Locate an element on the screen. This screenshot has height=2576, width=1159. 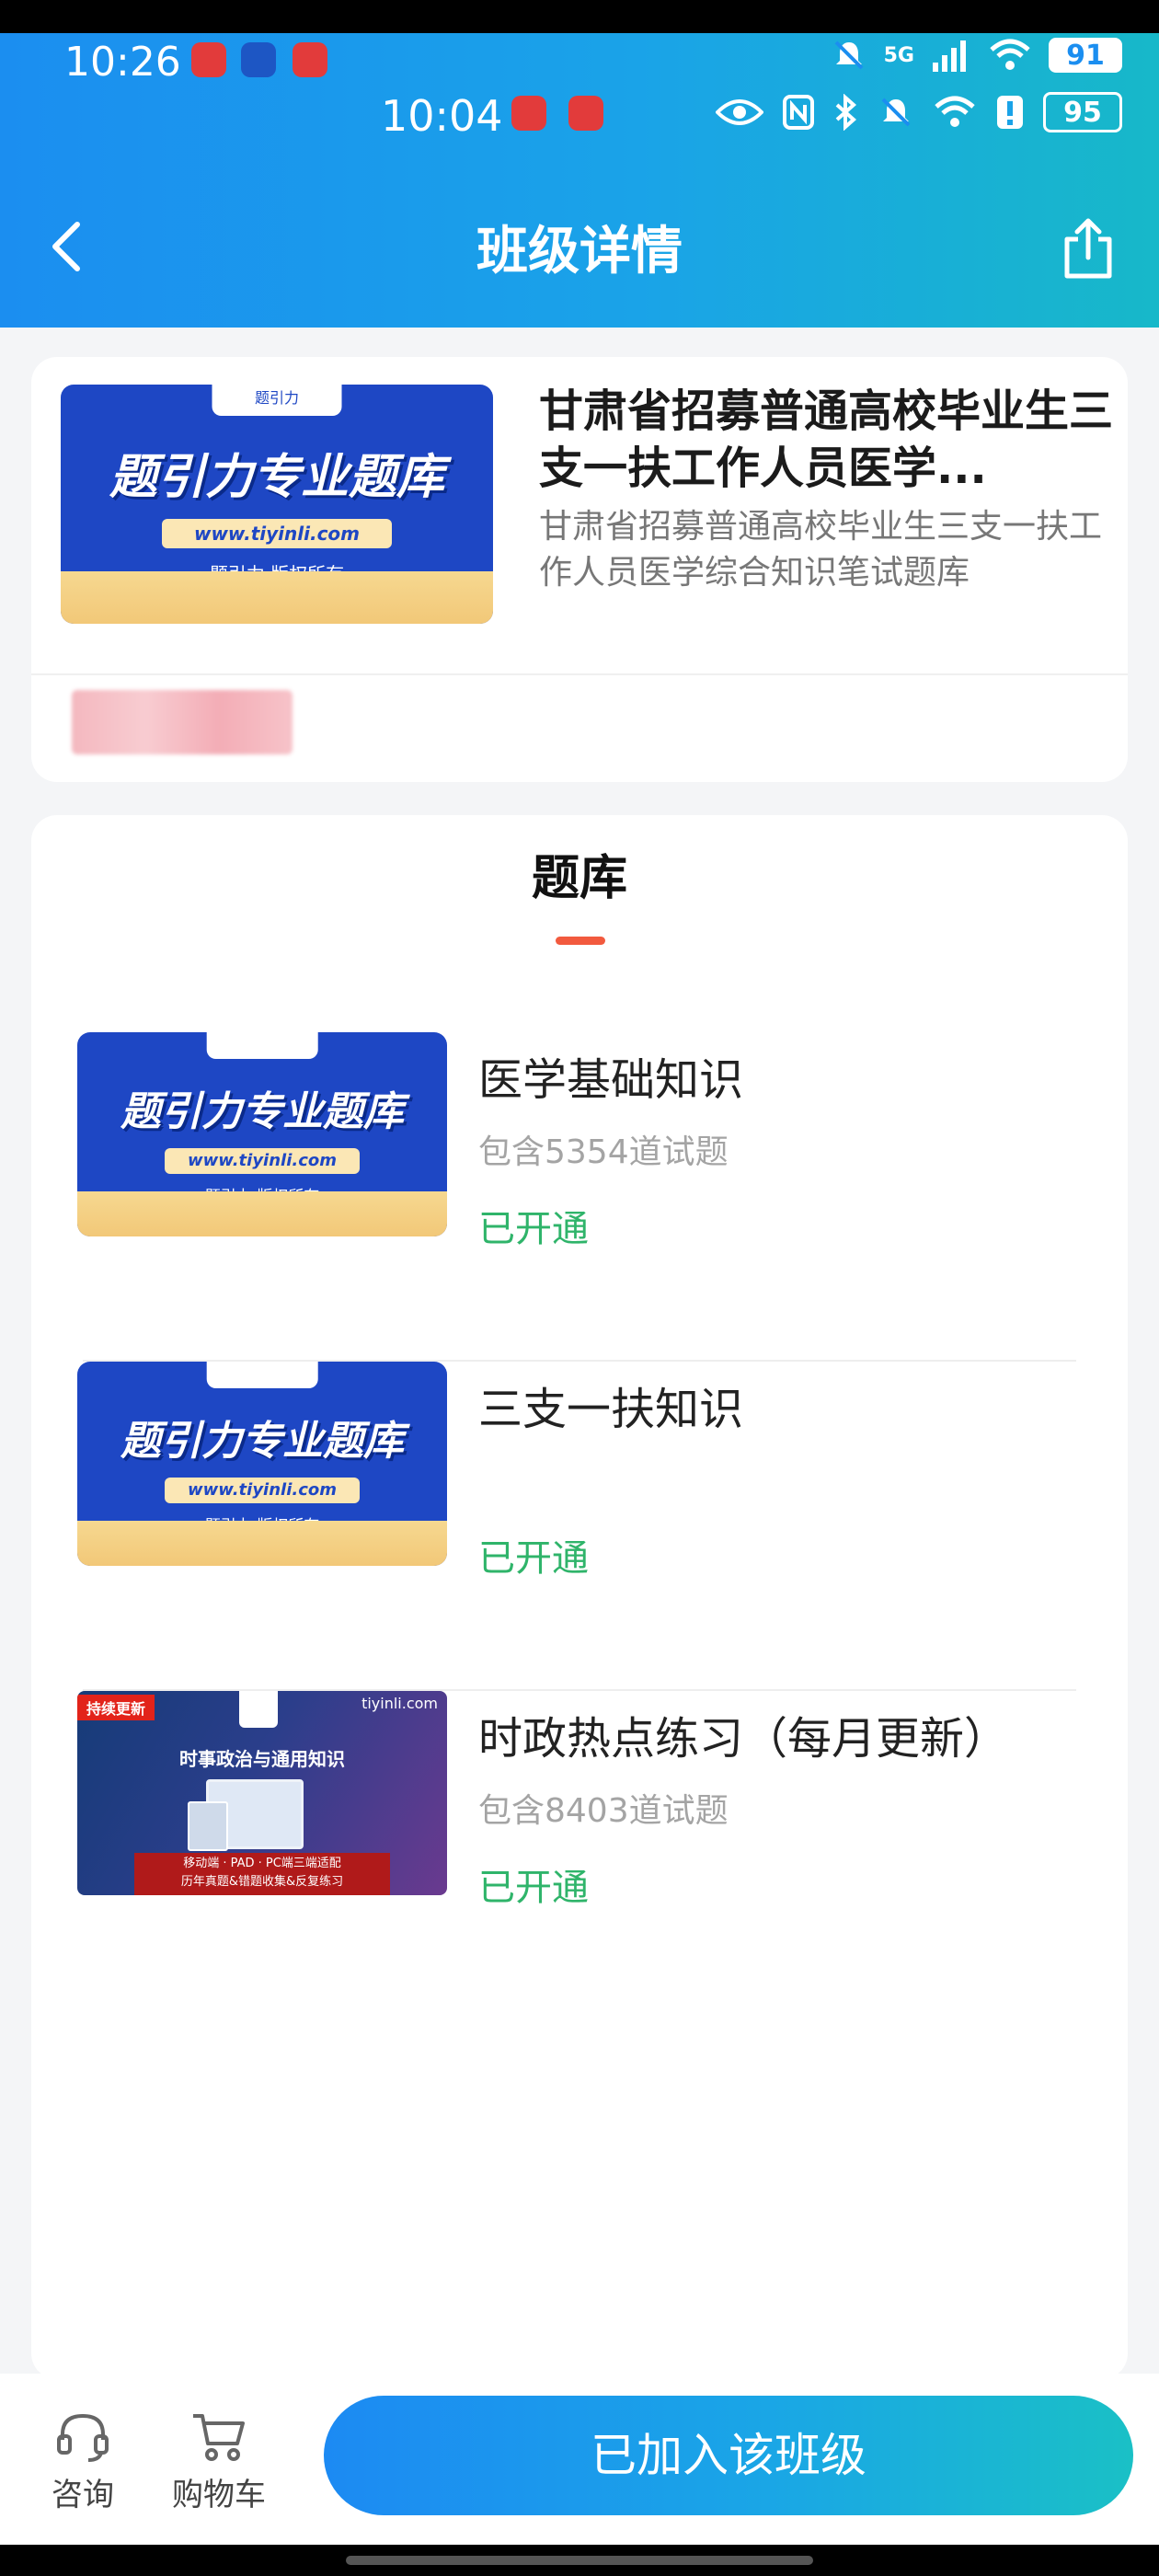
bank-item-count: 包含5354道试题 is located at coordinates (603, 1152).